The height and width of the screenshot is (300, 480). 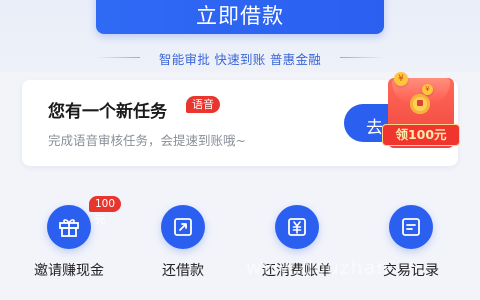 I want to click on shortcut-bill: 还消费账单, so click(x=297, y=250).